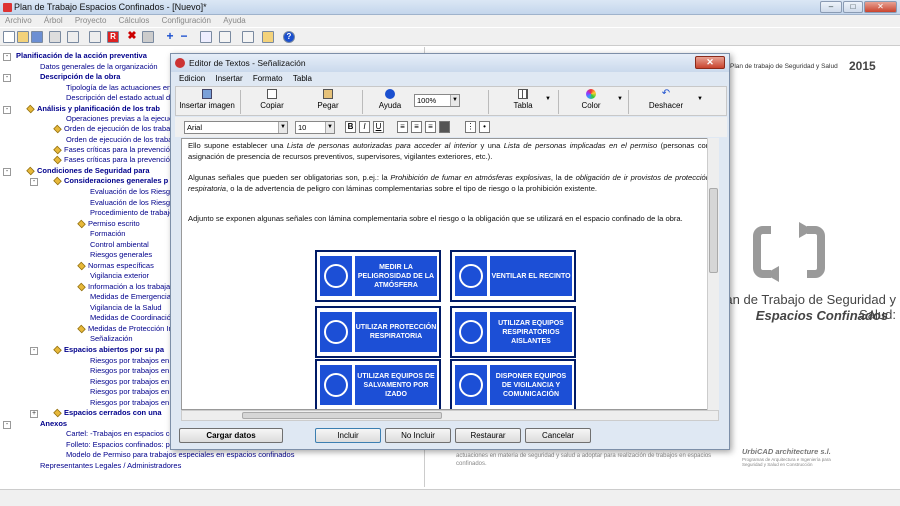  What do you see at coordinates (207, 99) in the screenshot?
I see `insert-image-button: Insertar imagen` at bounding box center [207, 99].